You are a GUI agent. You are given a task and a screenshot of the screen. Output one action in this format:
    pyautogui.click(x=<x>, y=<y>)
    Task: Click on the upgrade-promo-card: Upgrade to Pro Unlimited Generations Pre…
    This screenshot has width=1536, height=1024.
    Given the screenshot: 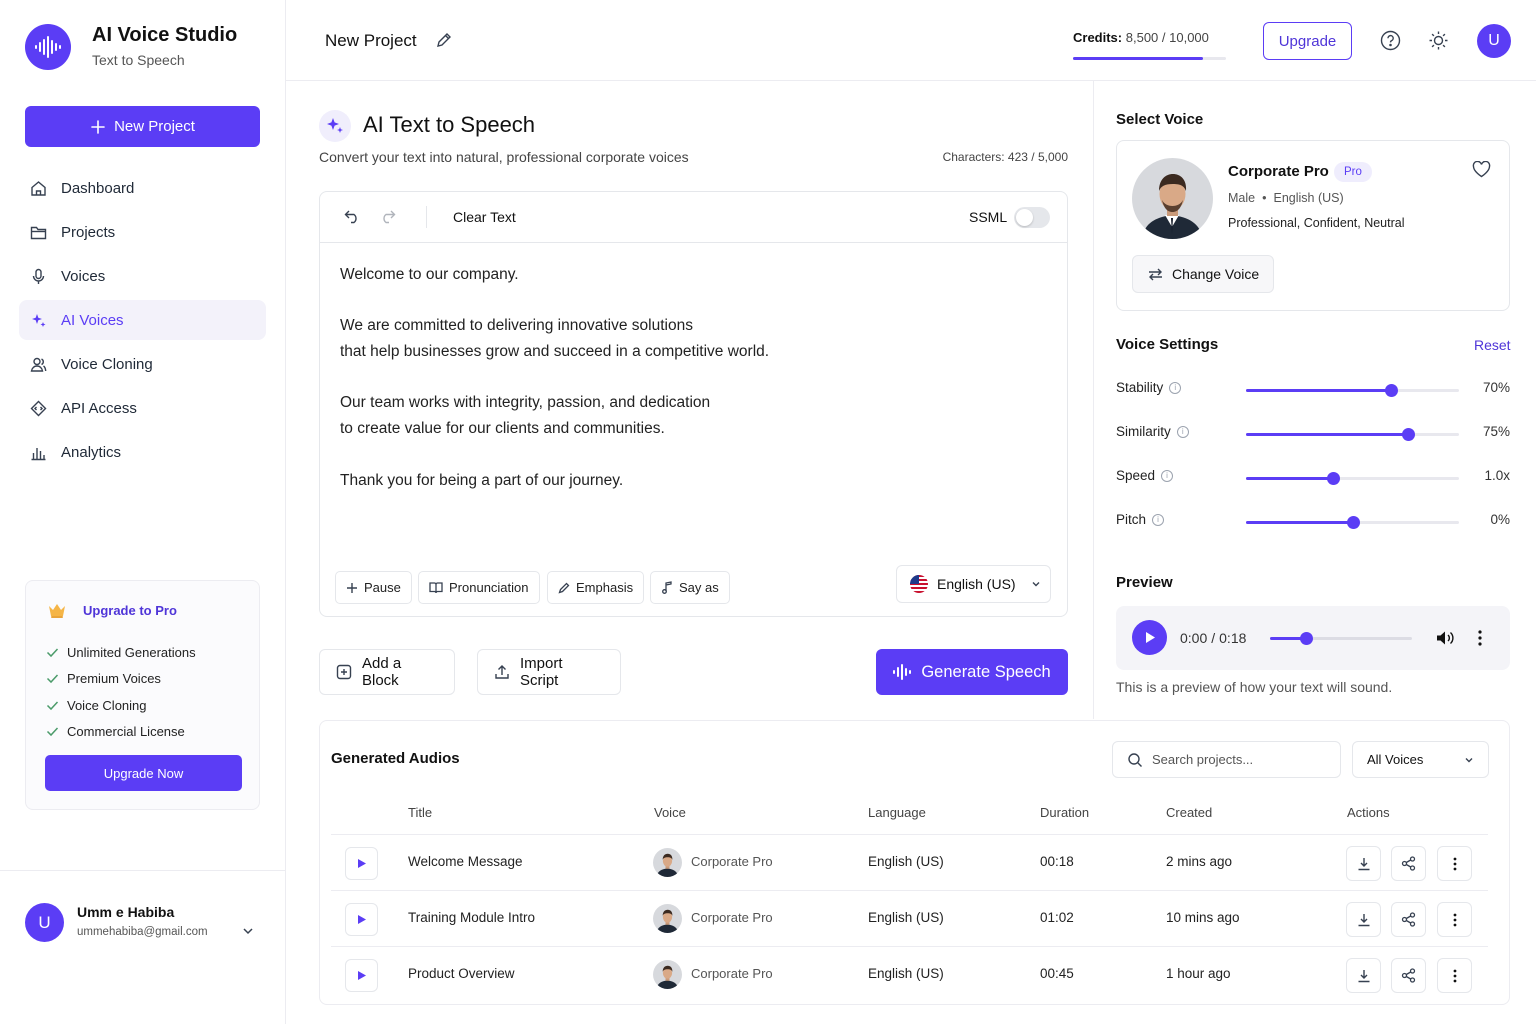 What is the action you would take?
    pyautogui.click(x=142, y=695)
    